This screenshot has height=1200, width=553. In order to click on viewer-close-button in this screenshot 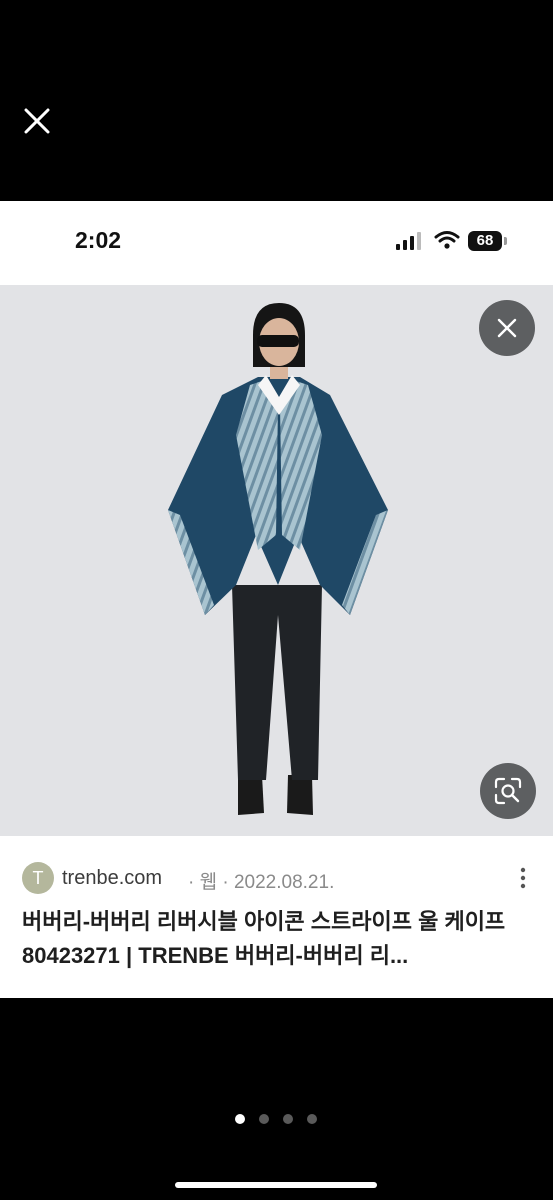, I will do `click(37, 121)`.